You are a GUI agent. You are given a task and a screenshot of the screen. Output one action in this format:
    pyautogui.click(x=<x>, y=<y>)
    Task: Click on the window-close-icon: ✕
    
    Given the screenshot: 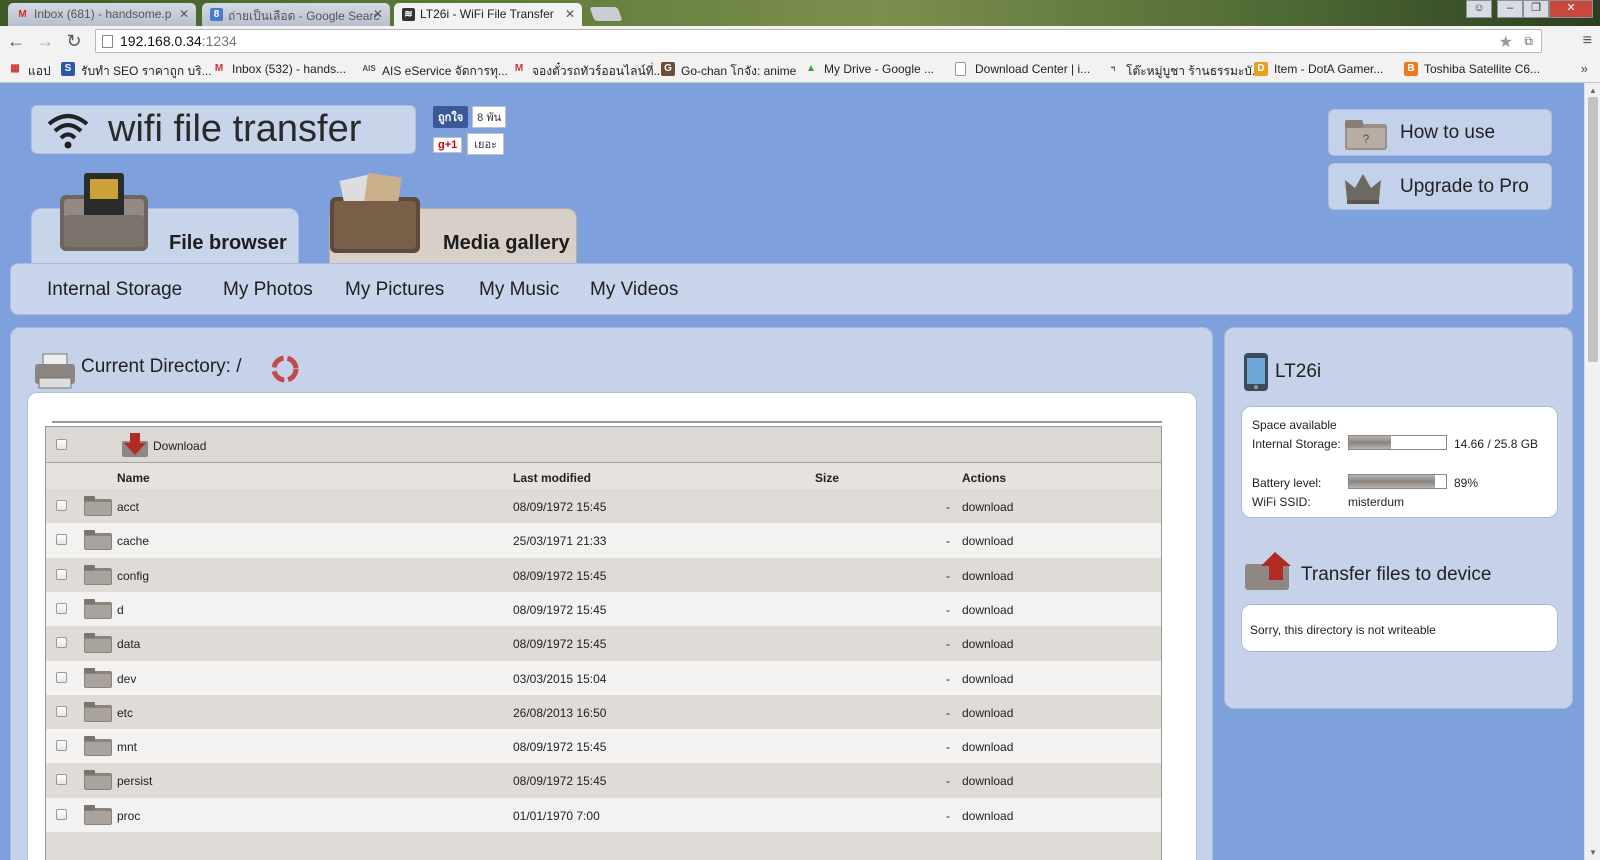 What is the action you would take?
    pyautogui.click(x=1571, y=9)
    